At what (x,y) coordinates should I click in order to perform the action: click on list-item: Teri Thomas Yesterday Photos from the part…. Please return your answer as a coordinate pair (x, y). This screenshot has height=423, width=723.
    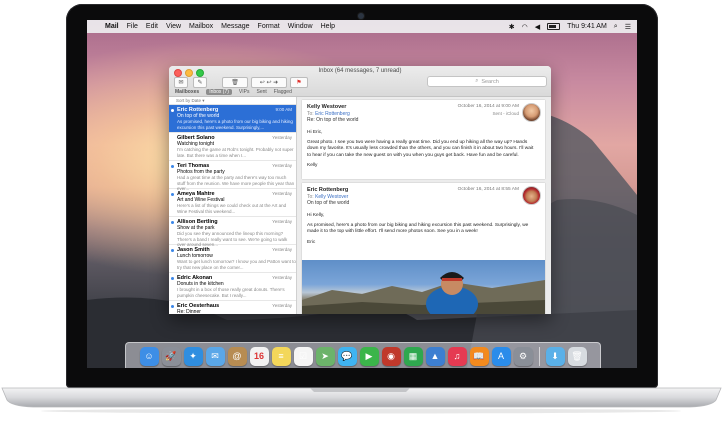
    Looking at the image, I should click on (232, 176).